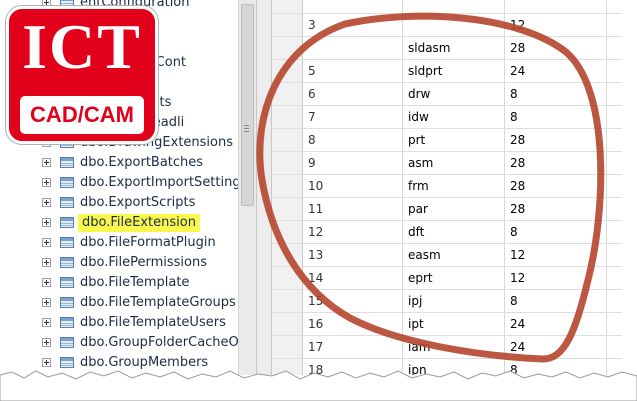 The height and width of the screenshot is (401, 637). What do you see at coordinates (316, 369) in the screenshot?
I see `row-number: 18` at bounding box center [316, 369].